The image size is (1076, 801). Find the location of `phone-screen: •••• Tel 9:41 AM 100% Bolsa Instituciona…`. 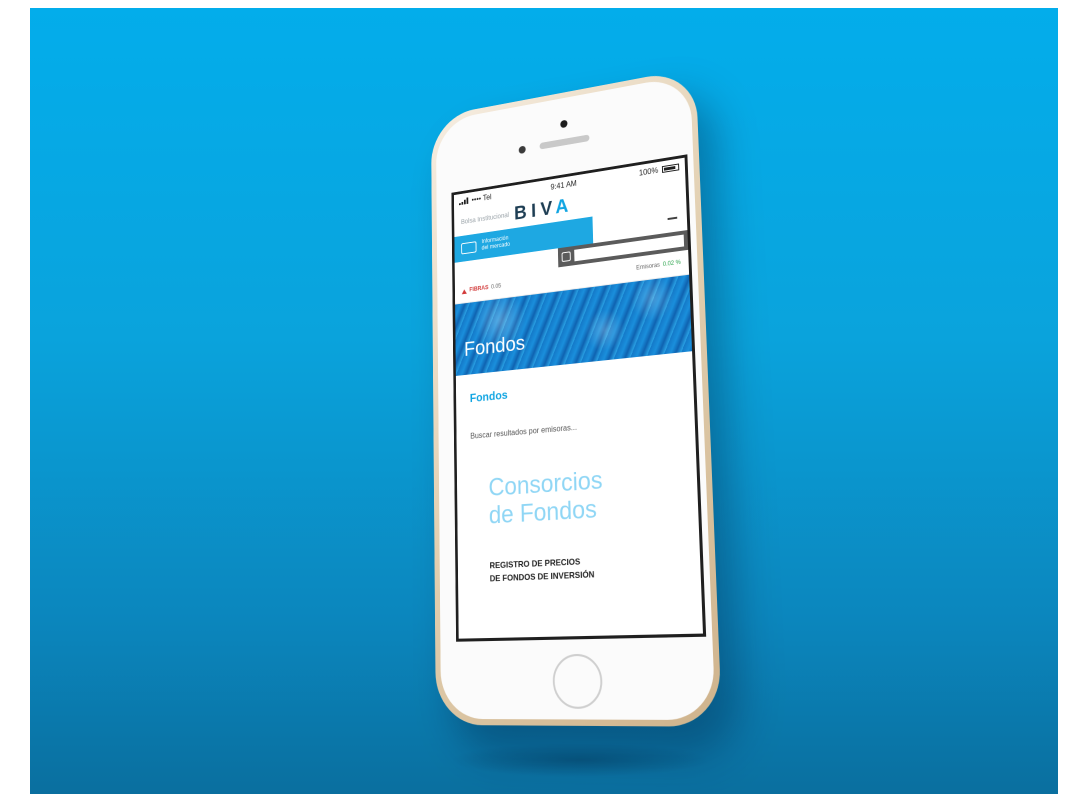

phone-screen: •••• Tel 9:41 AM 100% Bolsa Instituciona… is located at coordinates (579, 398).